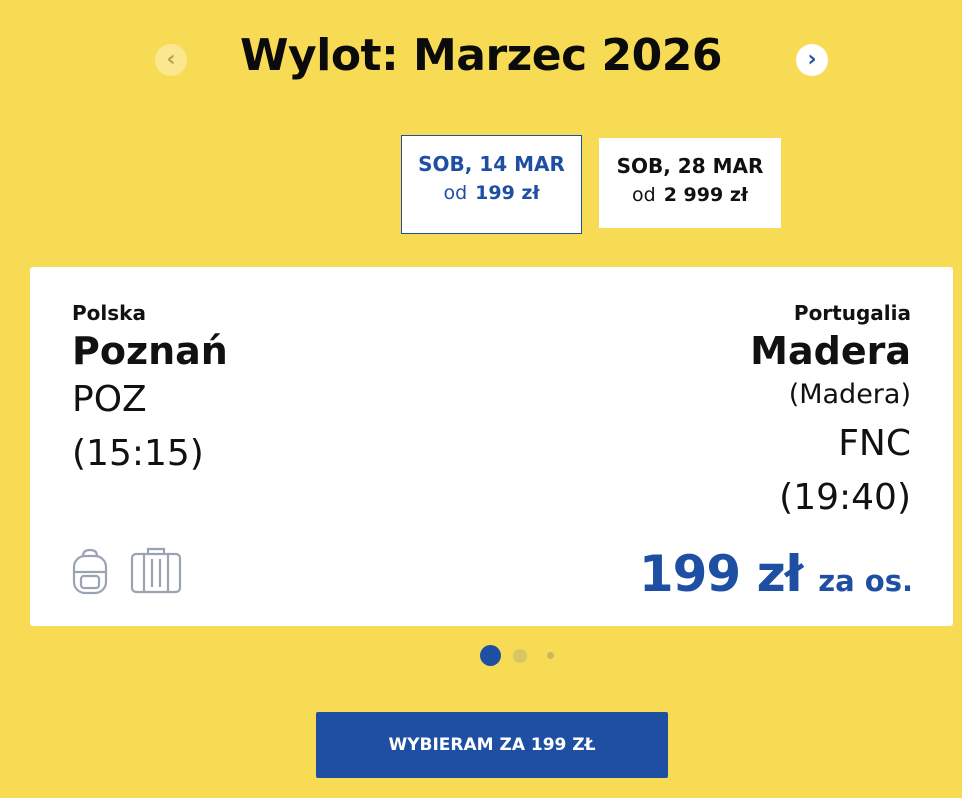  Describe the element at coordinates (491, 164) in the screenshot. I see `date-label: SOB, 14 MAR` at that location.